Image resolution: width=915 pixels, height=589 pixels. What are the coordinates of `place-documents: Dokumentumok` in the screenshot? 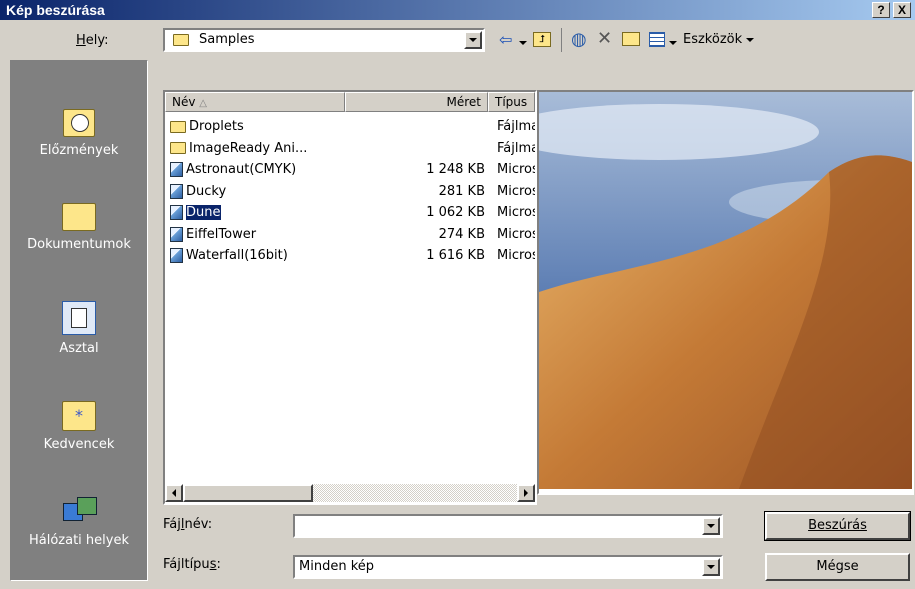 It's located at (79, 227).